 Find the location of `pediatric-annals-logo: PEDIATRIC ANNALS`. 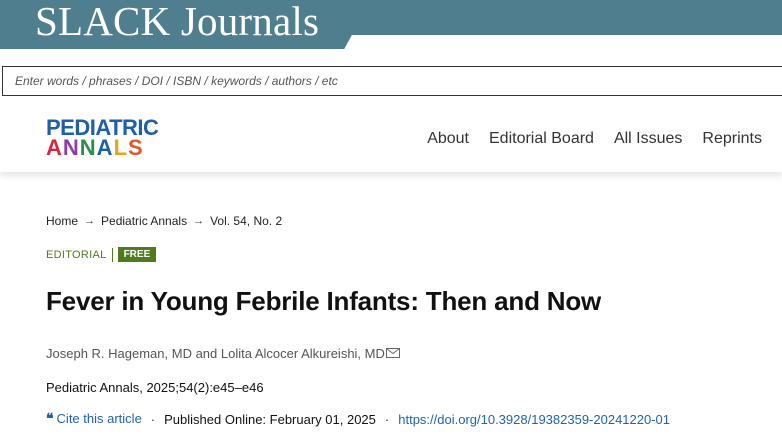

pediatric-annals-logo: PEDIATRIC ANNALS is located at coordinates (112, 138).